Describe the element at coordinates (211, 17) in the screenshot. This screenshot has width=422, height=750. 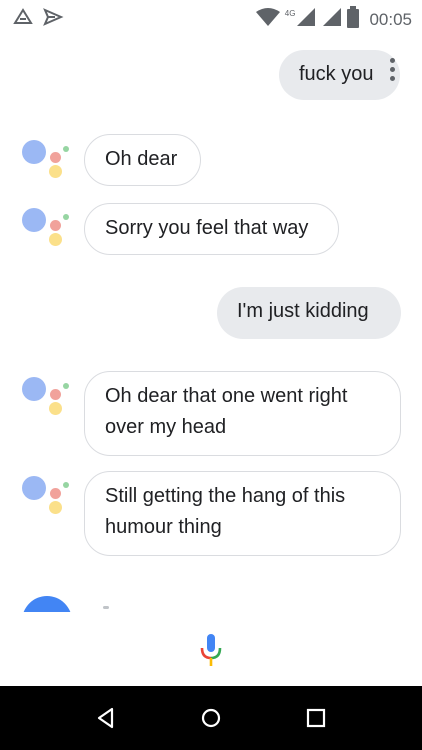
I see `status-bar: 4G 00:05` at that location.